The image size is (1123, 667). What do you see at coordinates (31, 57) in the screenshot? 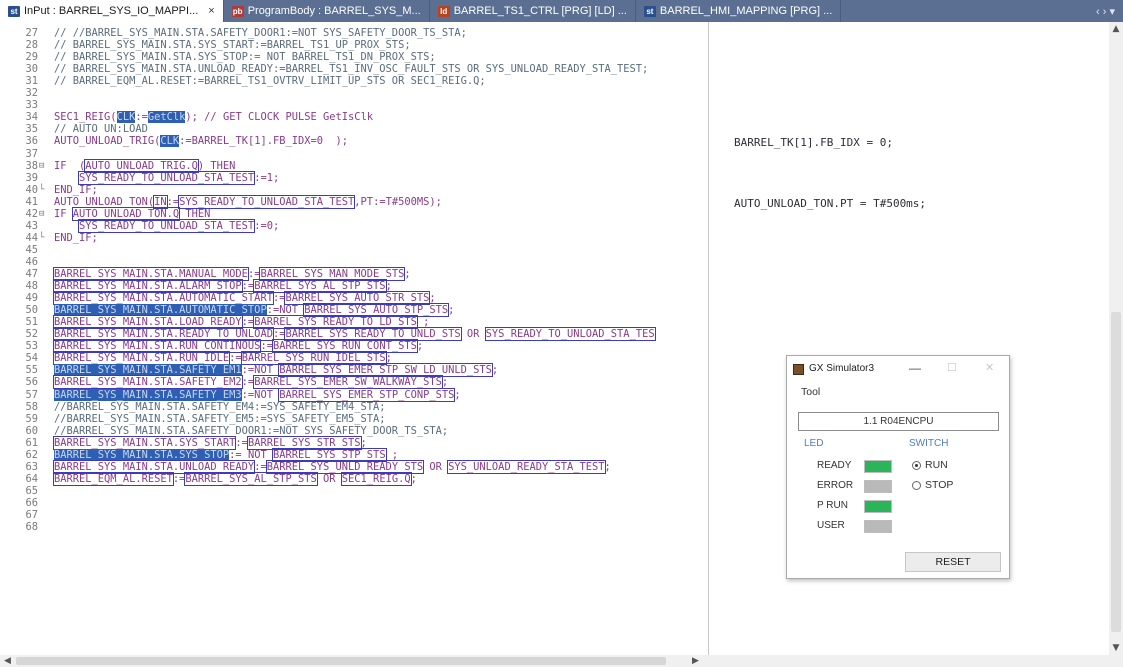
I see `line-number: 29` at bounding box center [31, 57].